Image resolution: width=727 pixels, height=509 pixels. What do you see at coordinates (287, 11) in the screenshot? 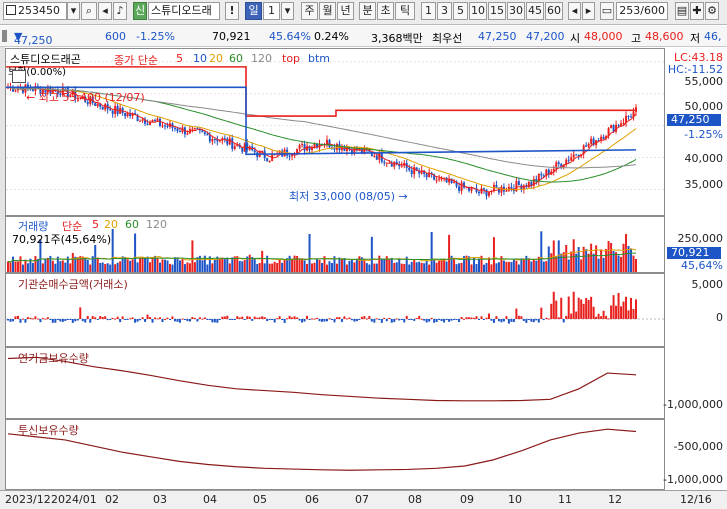
I see `period-dropdown-button: ▾` at bounding box center [287, 11].